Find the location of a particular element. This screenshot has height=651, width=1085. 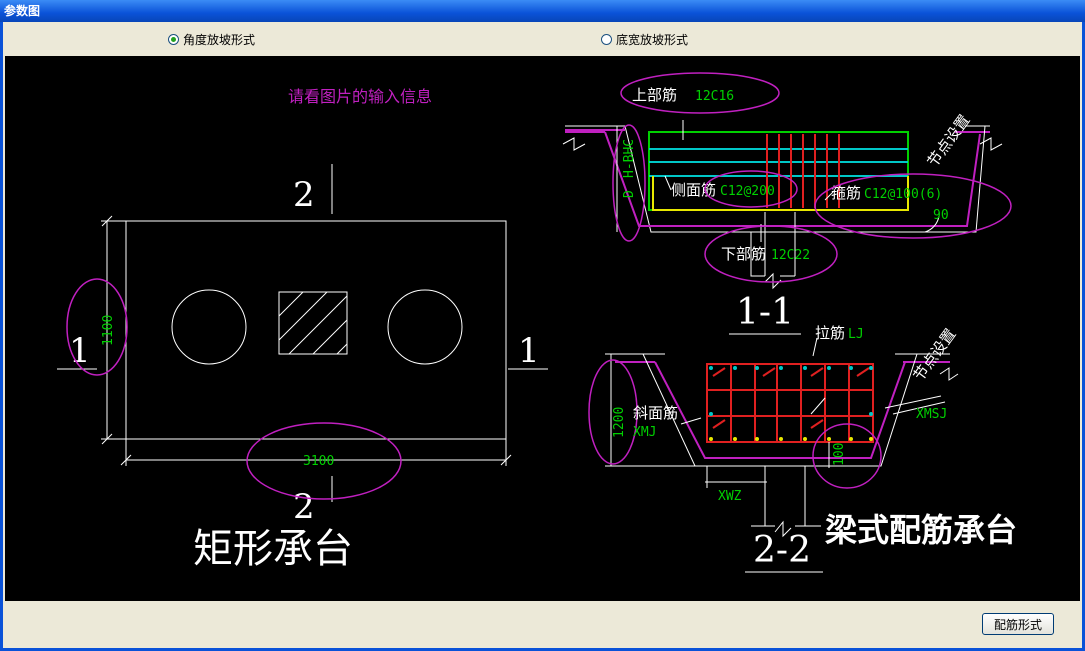

node-label-1: 节点设置 is located at coordinates (949, 140).